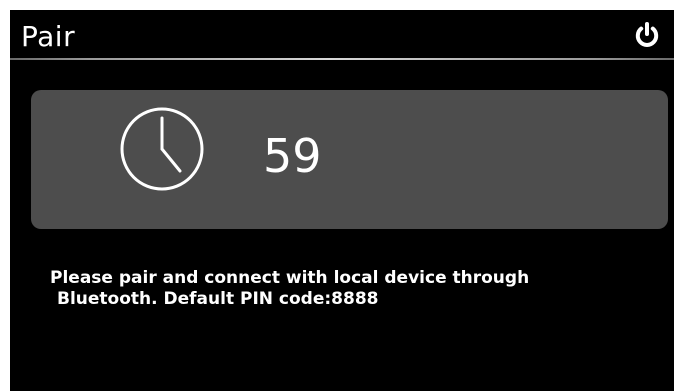 The width and height of the screenshot is (677, 391). Describe the element at coordinates (218, 299) in the screenshot. I see `instructions-line-2: Bluetooth. Default PIN code:8888` at that location.